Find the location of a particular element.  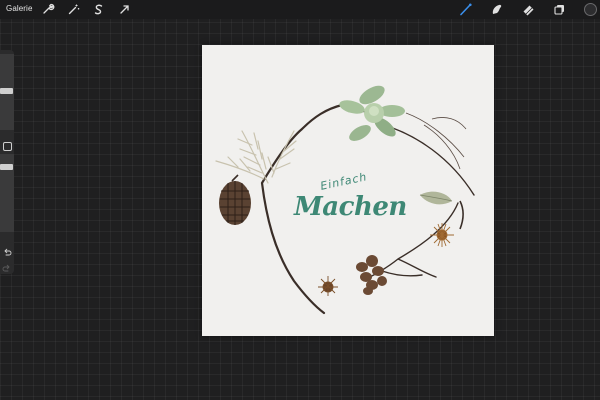

alder-cones is located at coordinates (371, 275).